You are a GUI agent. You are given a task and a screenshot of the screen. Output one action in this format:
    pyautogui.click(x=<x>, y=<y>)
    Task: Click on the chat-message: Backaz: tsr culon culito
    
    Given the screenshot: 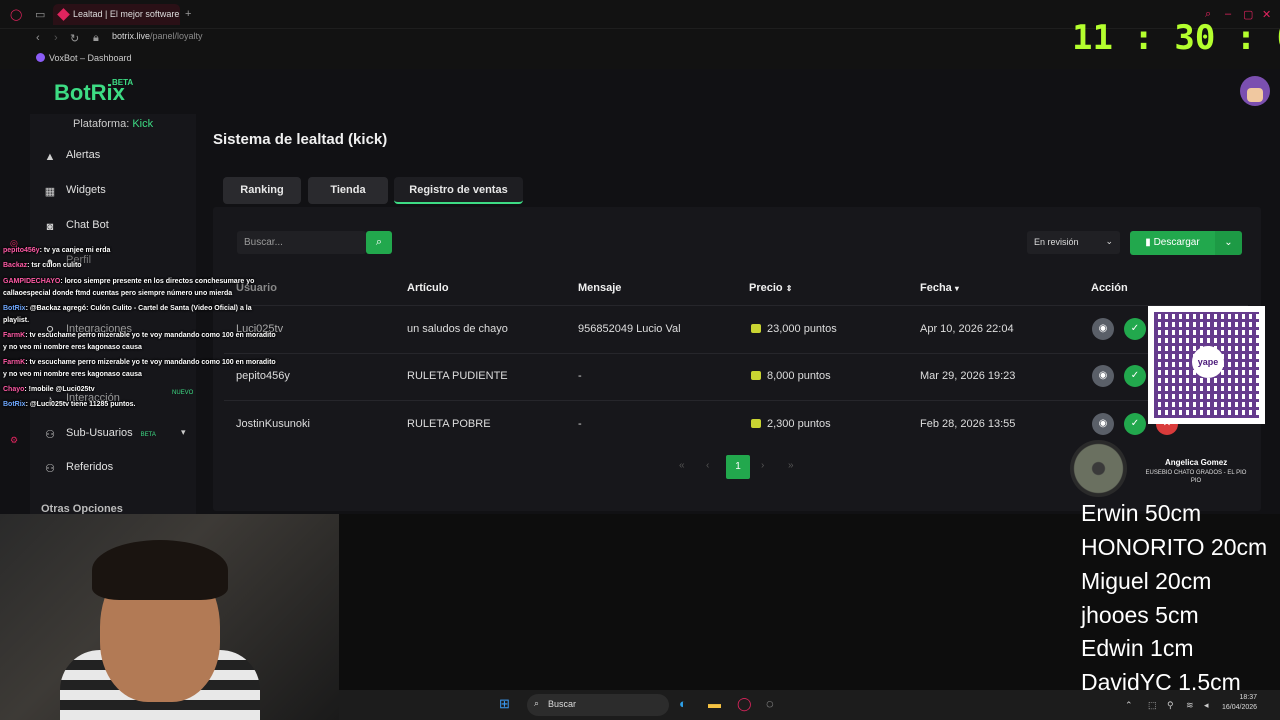 What is the action you would take?
    pyautogui.click(x=42, y=265)
    